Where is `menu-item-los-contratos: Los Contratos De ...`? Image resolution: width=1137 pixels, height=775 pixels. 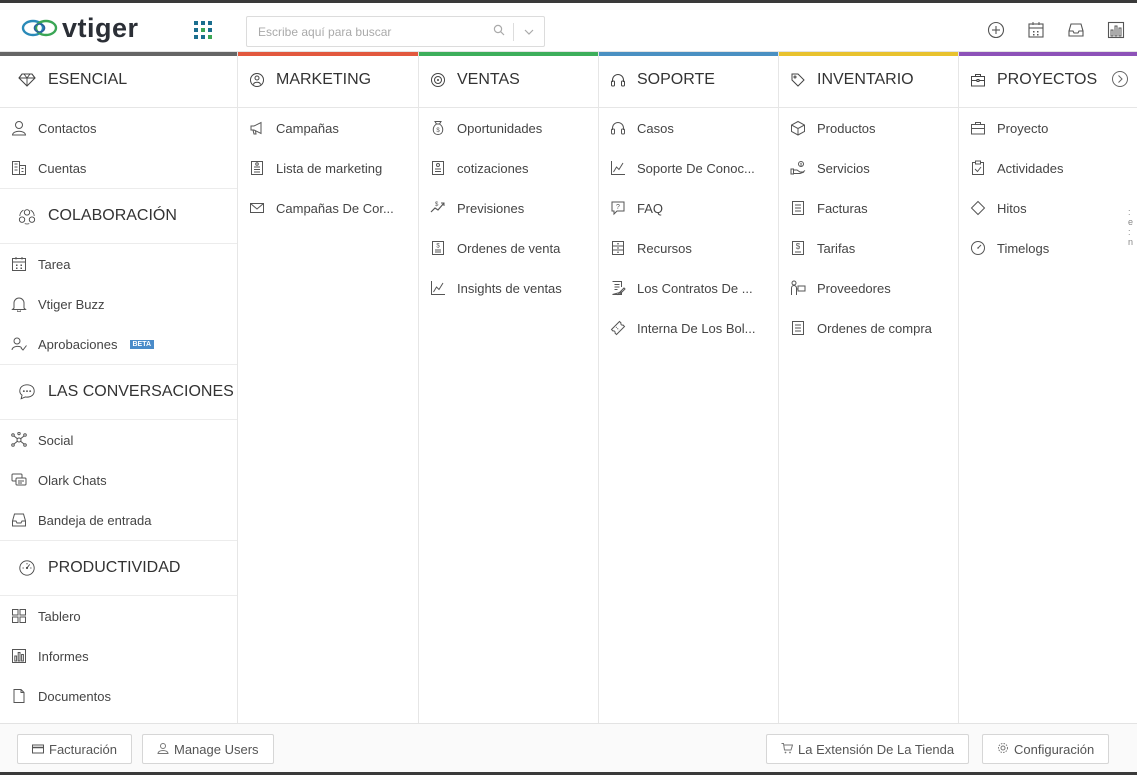
menu-item-los-contratos: Los Contratos De ... is located at coordinates (688, 288).